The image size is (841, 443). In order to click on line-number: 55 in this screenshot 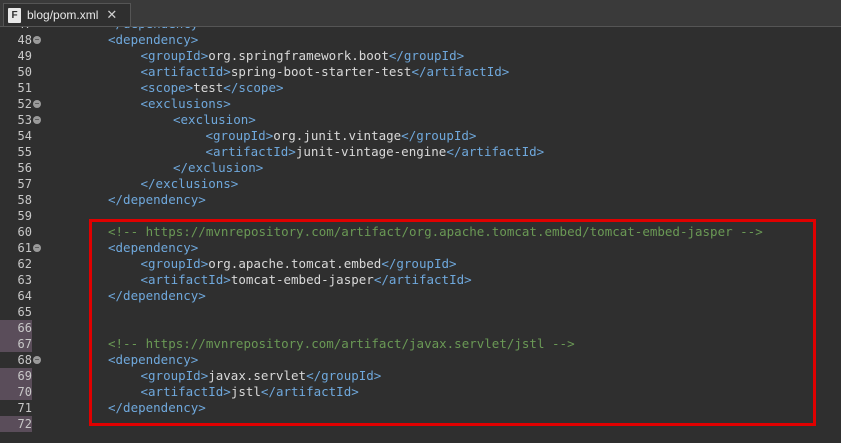, I will do `click(24, 152)`.